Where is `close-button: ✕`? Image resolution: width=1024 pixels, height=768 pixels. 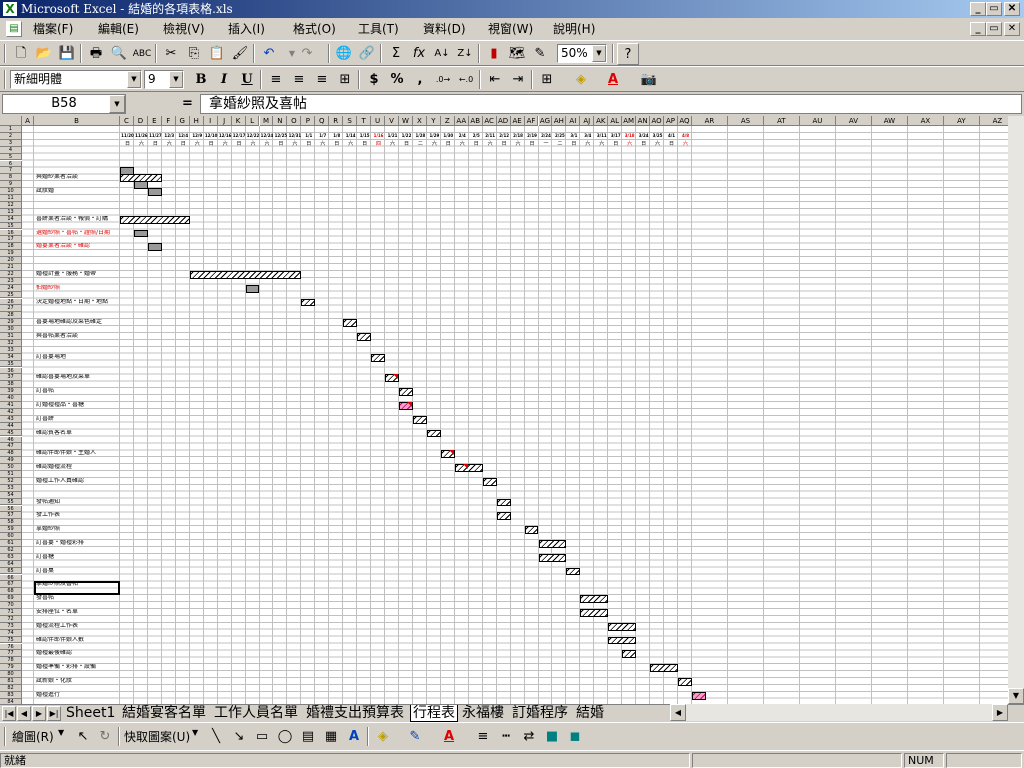 close-button: ✕ is located at coordinates (1012, 9).